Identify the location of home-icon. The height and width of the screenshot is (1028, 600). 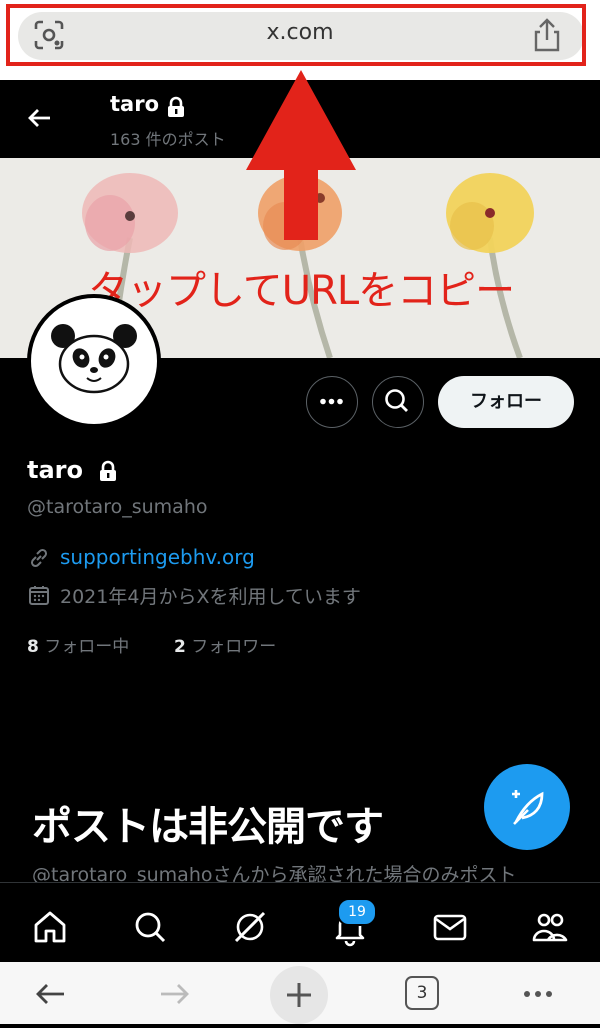
(50, 927).